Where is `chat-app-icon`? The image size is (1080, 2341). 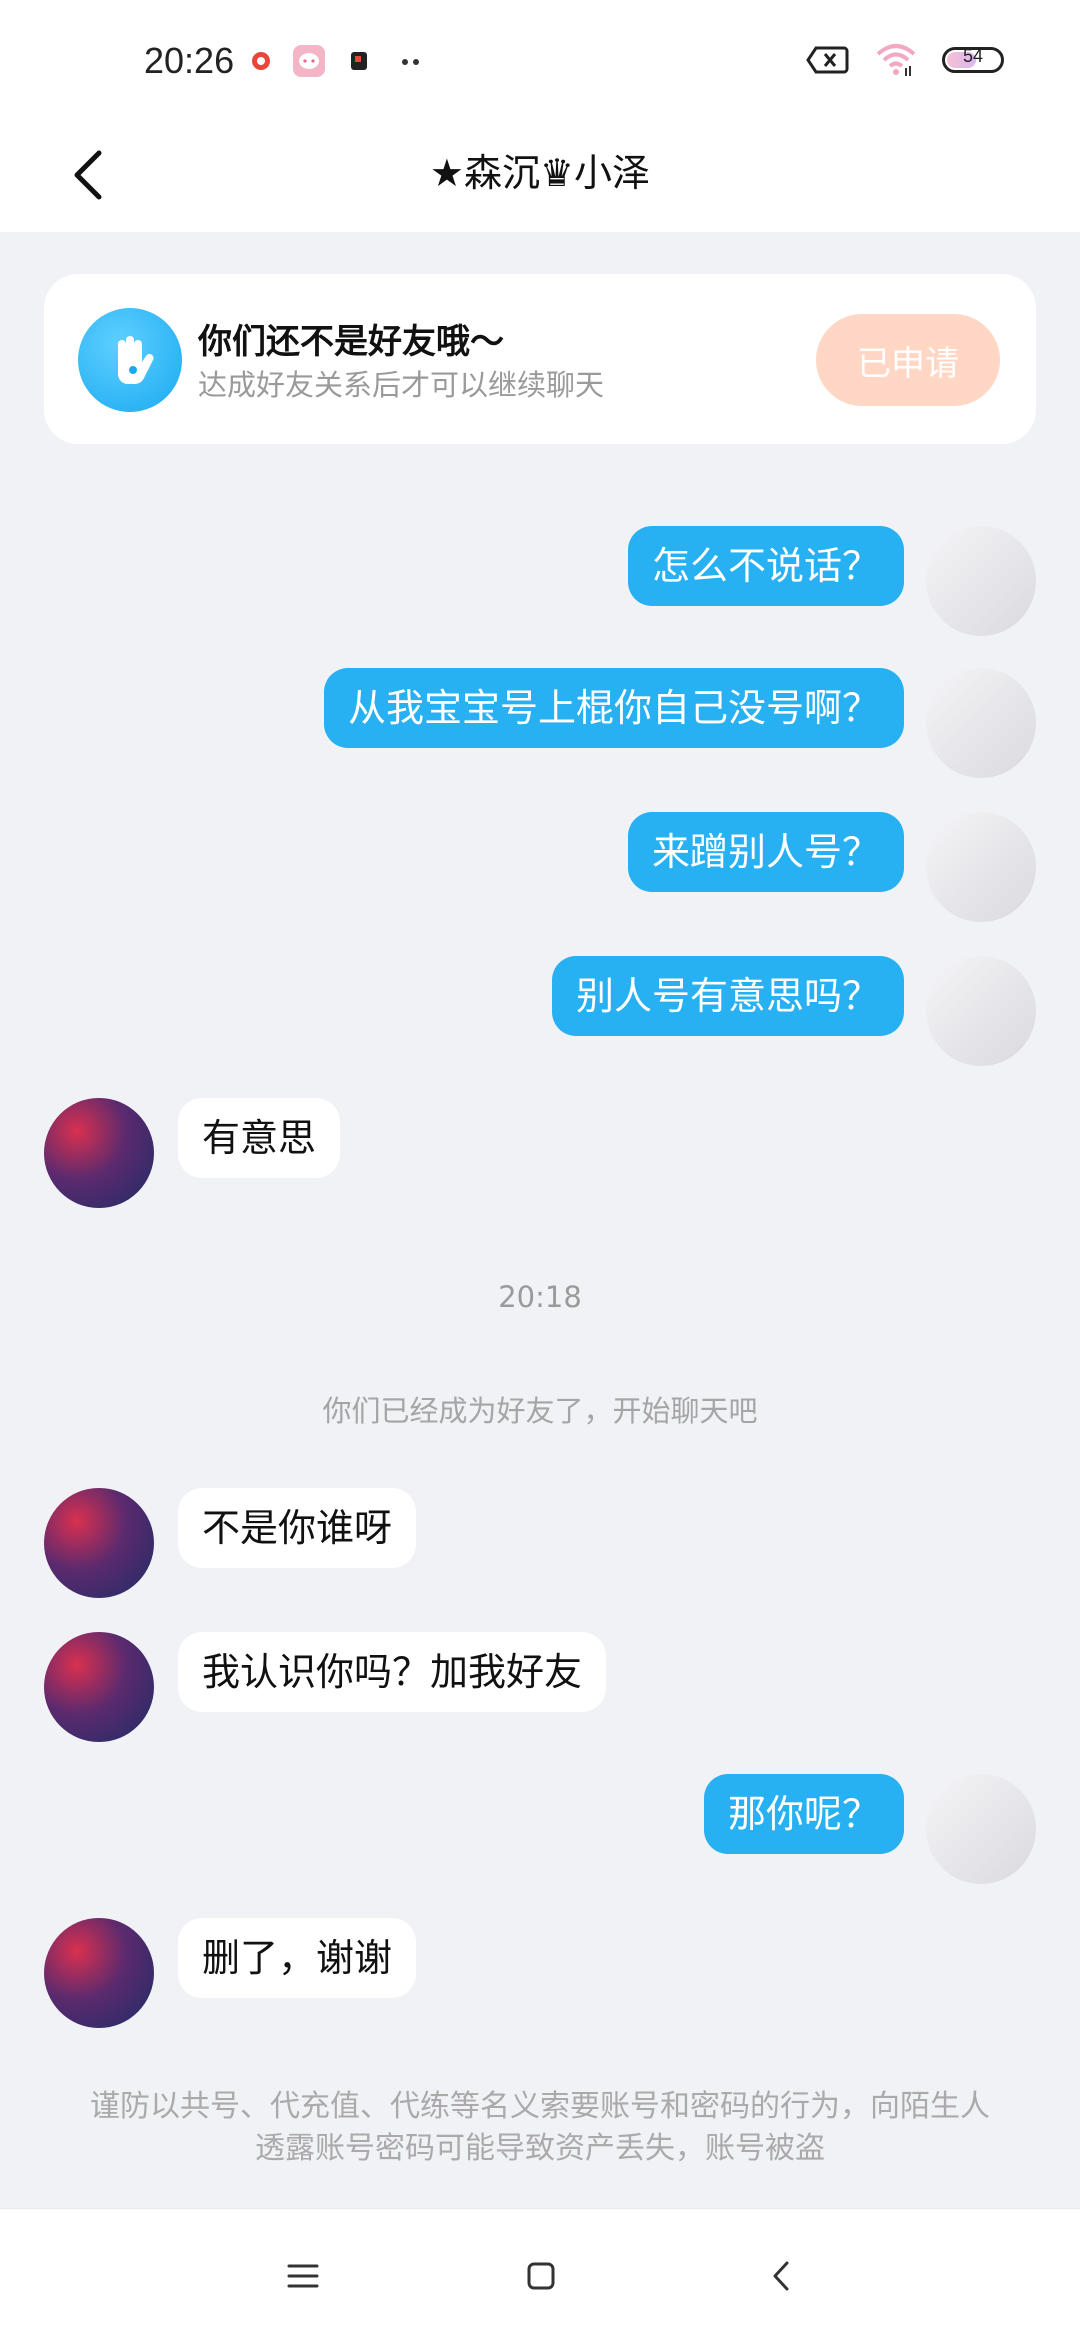
chat-app-icon is located at coordinates (309, 61).